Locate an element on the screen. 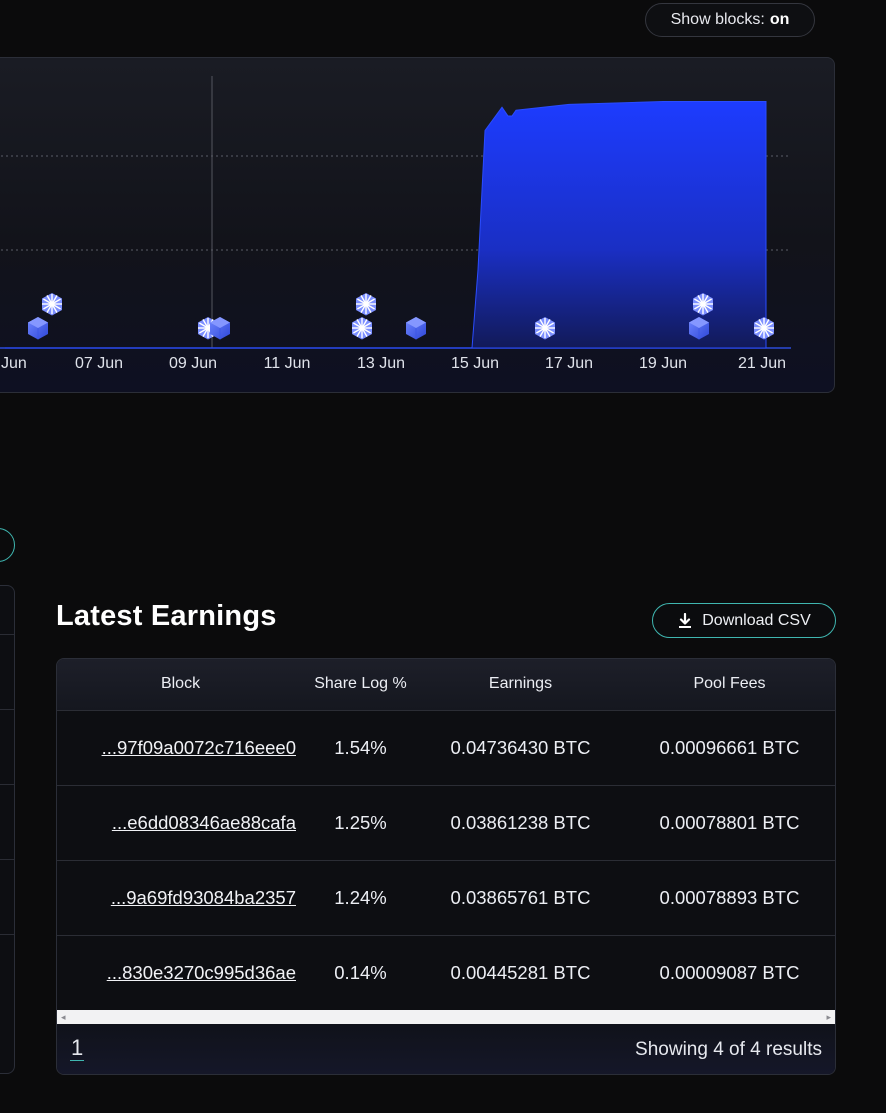 The height and width of the screenshot is (1113, 886). block-hash-link: ...9a69fd93084ba2357 is located at coordinates (203, 897).